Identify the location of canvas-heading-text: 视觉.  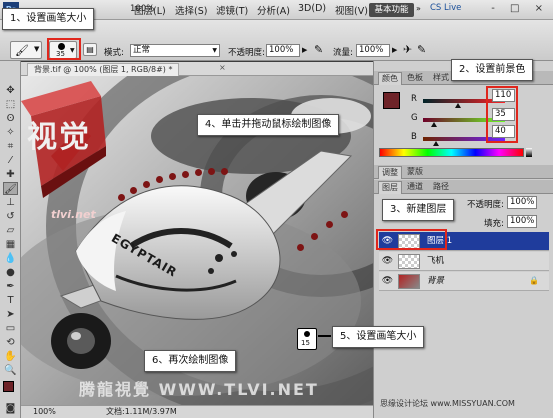
(59, 137).